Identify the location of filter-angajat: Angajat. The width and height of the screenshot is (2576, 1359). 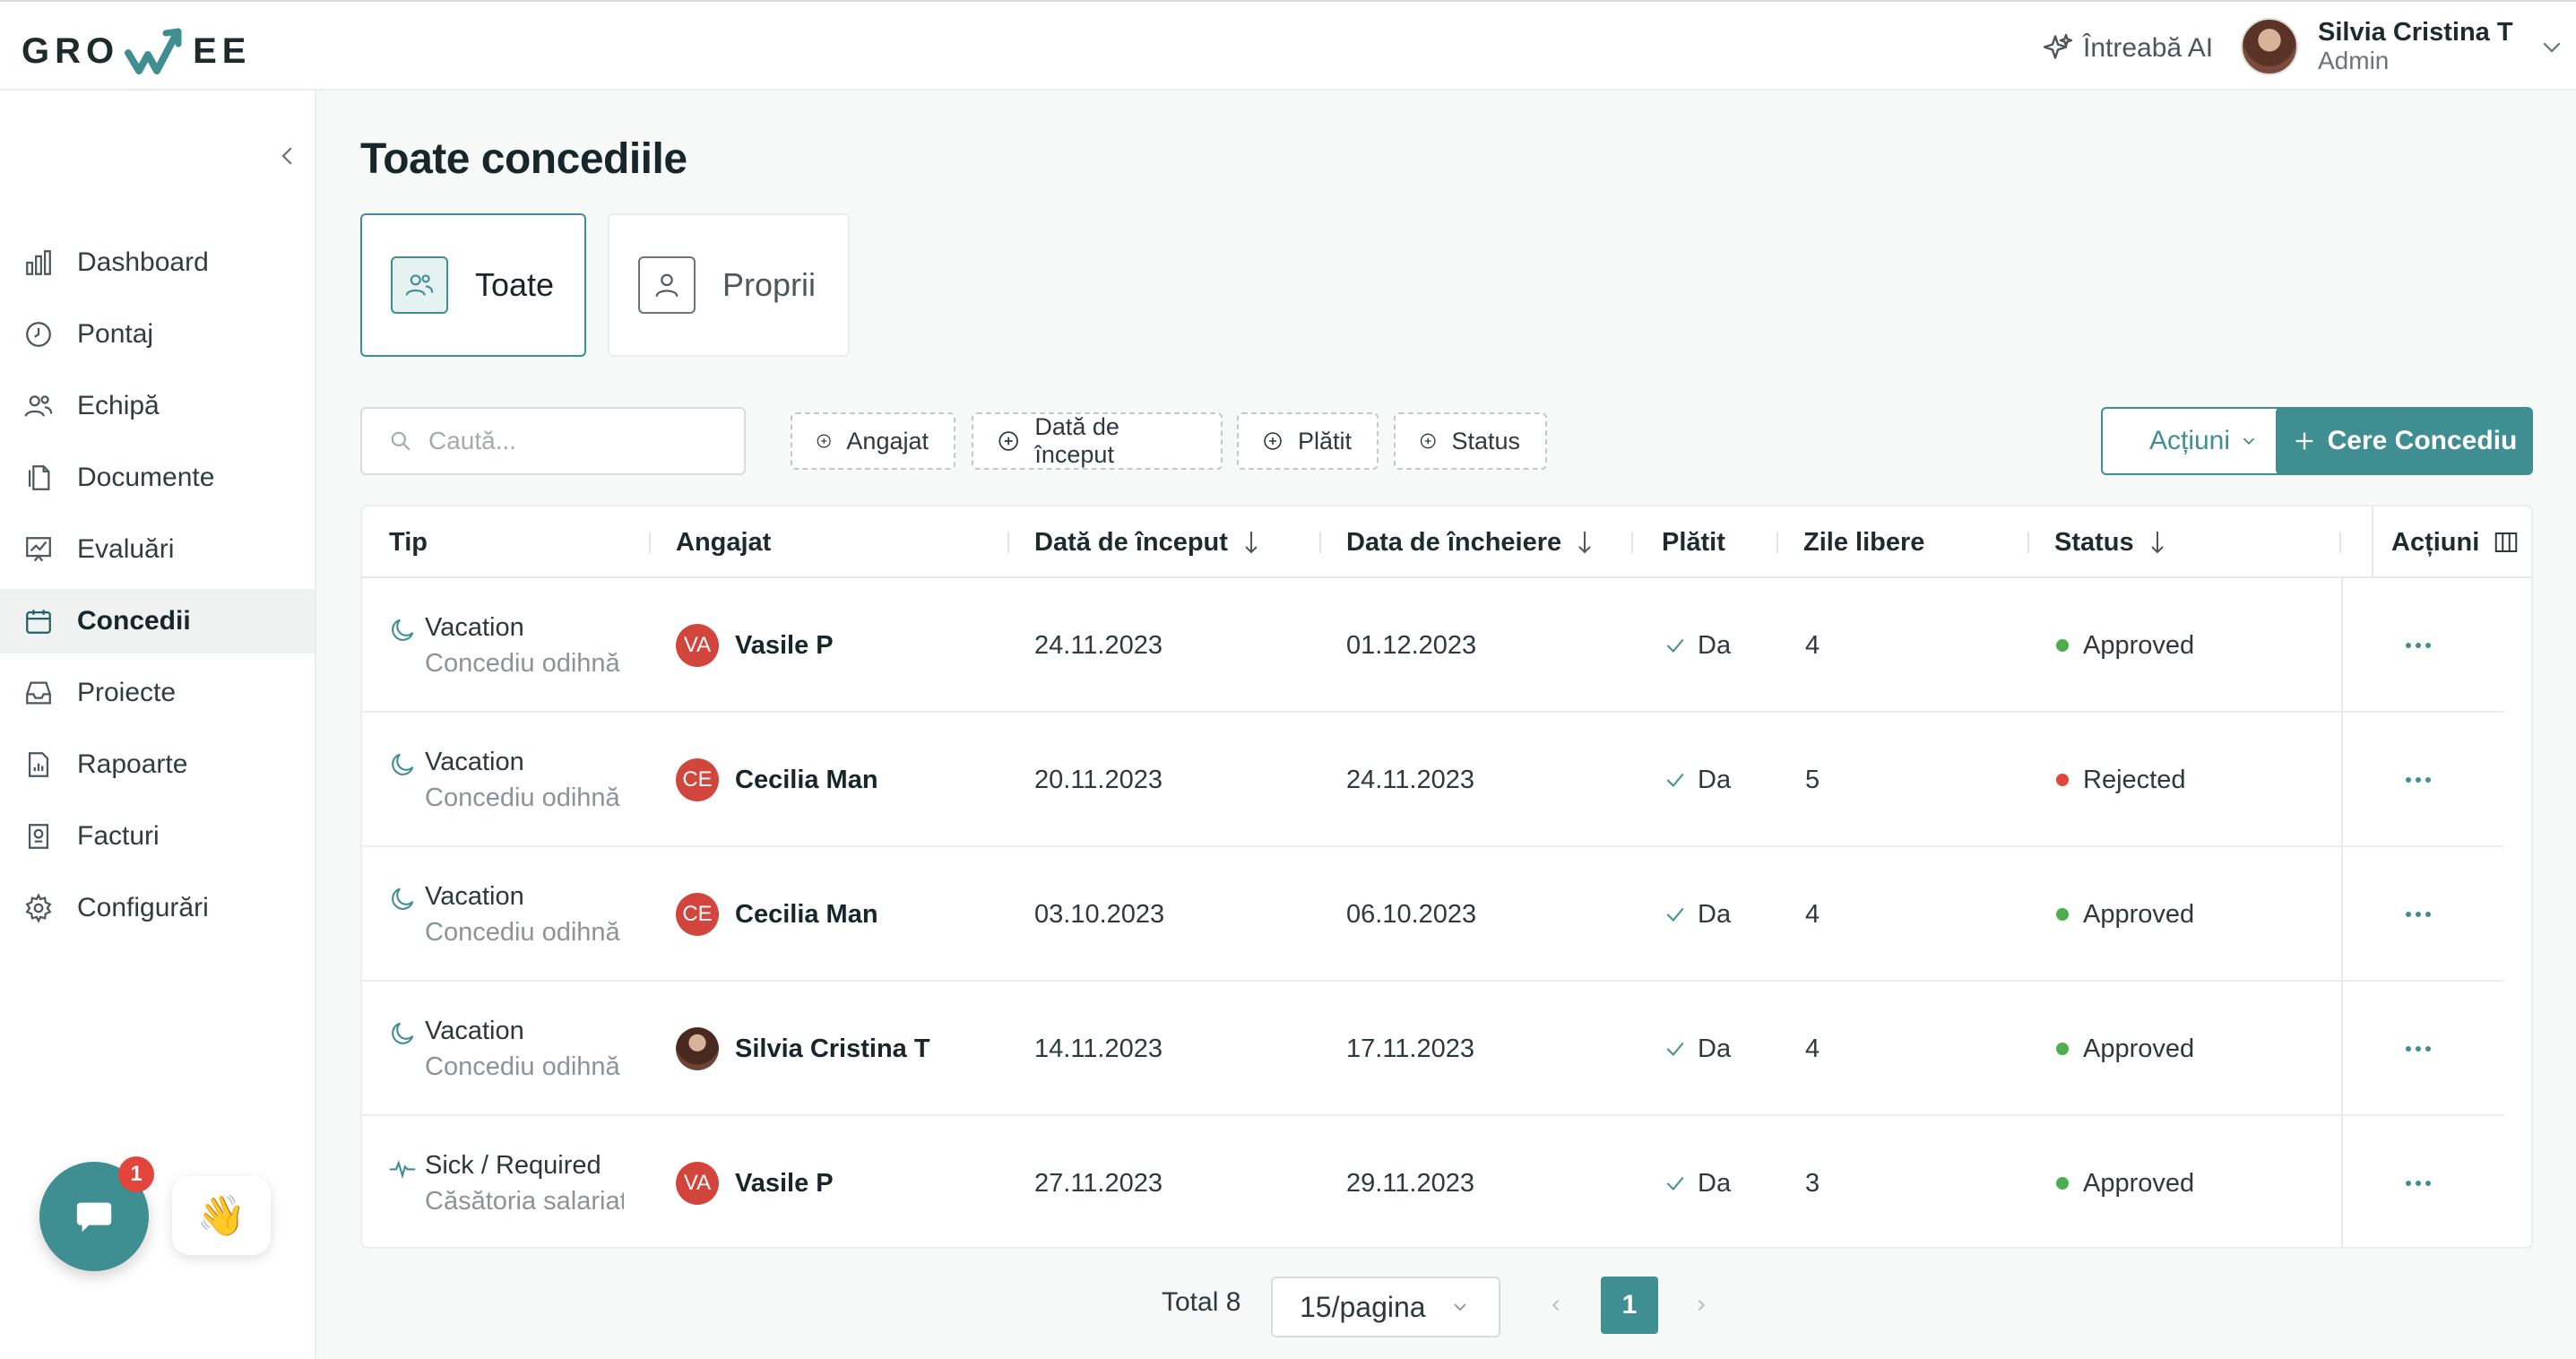
(873, 441).